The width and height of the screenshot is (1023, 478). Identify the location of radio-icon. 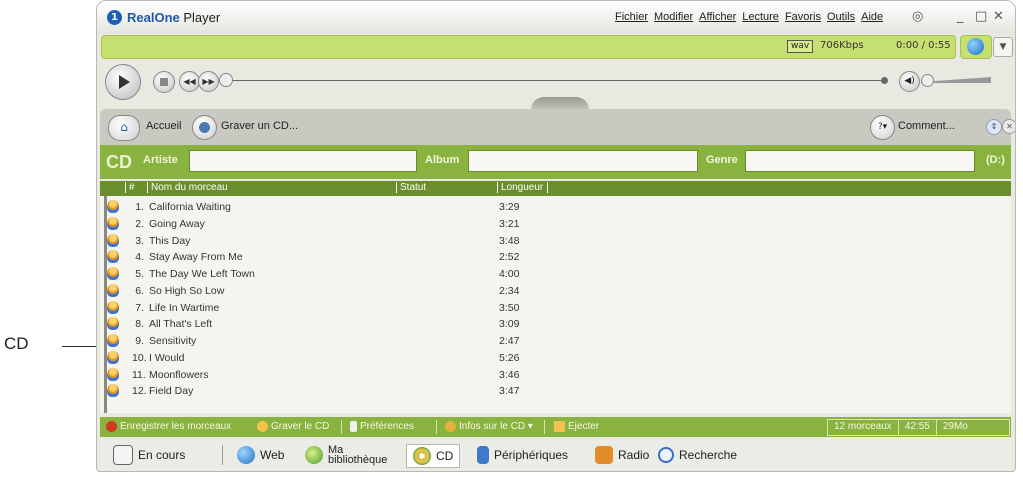
(604, 455).